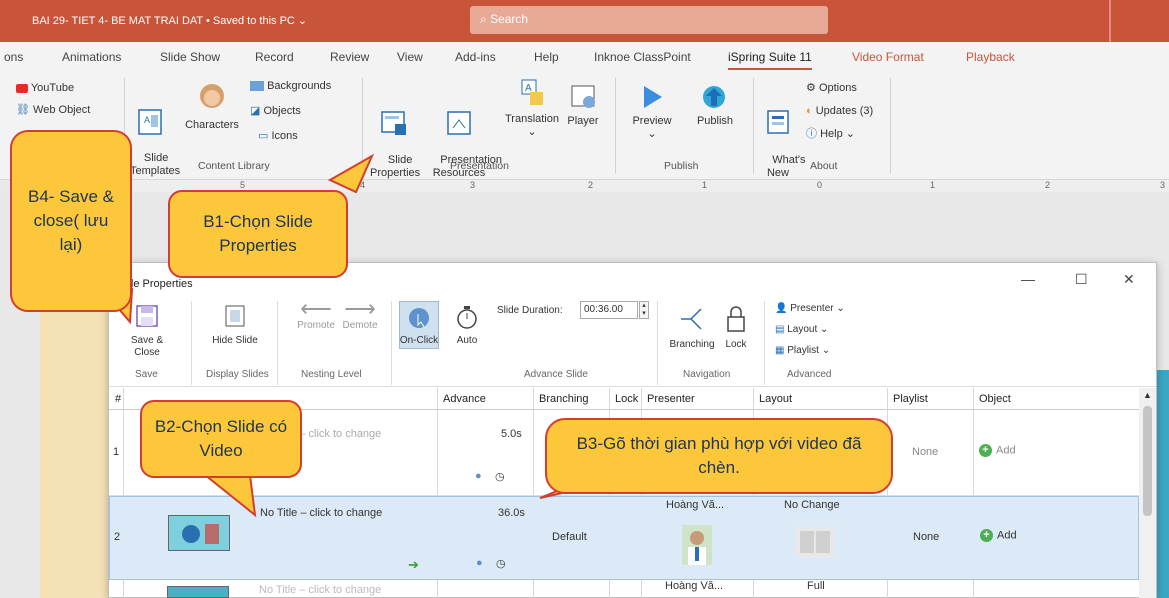 Image resolution: width=1169 pixels, height=598 pixels. Describe the element at coordinates (351, 173) in the screenshot. I see `callout-b1-tail` at that location.